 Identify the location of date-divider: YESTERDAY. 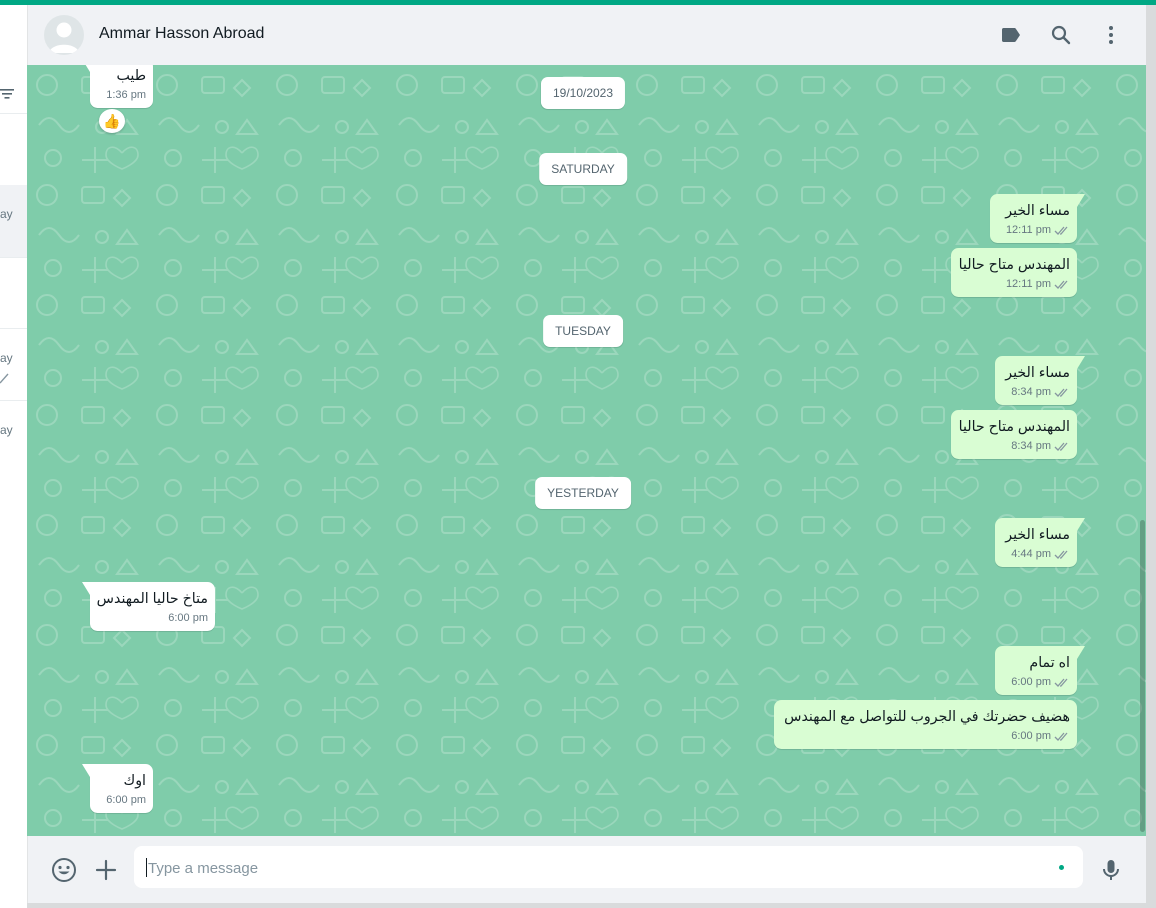
(583, 493).